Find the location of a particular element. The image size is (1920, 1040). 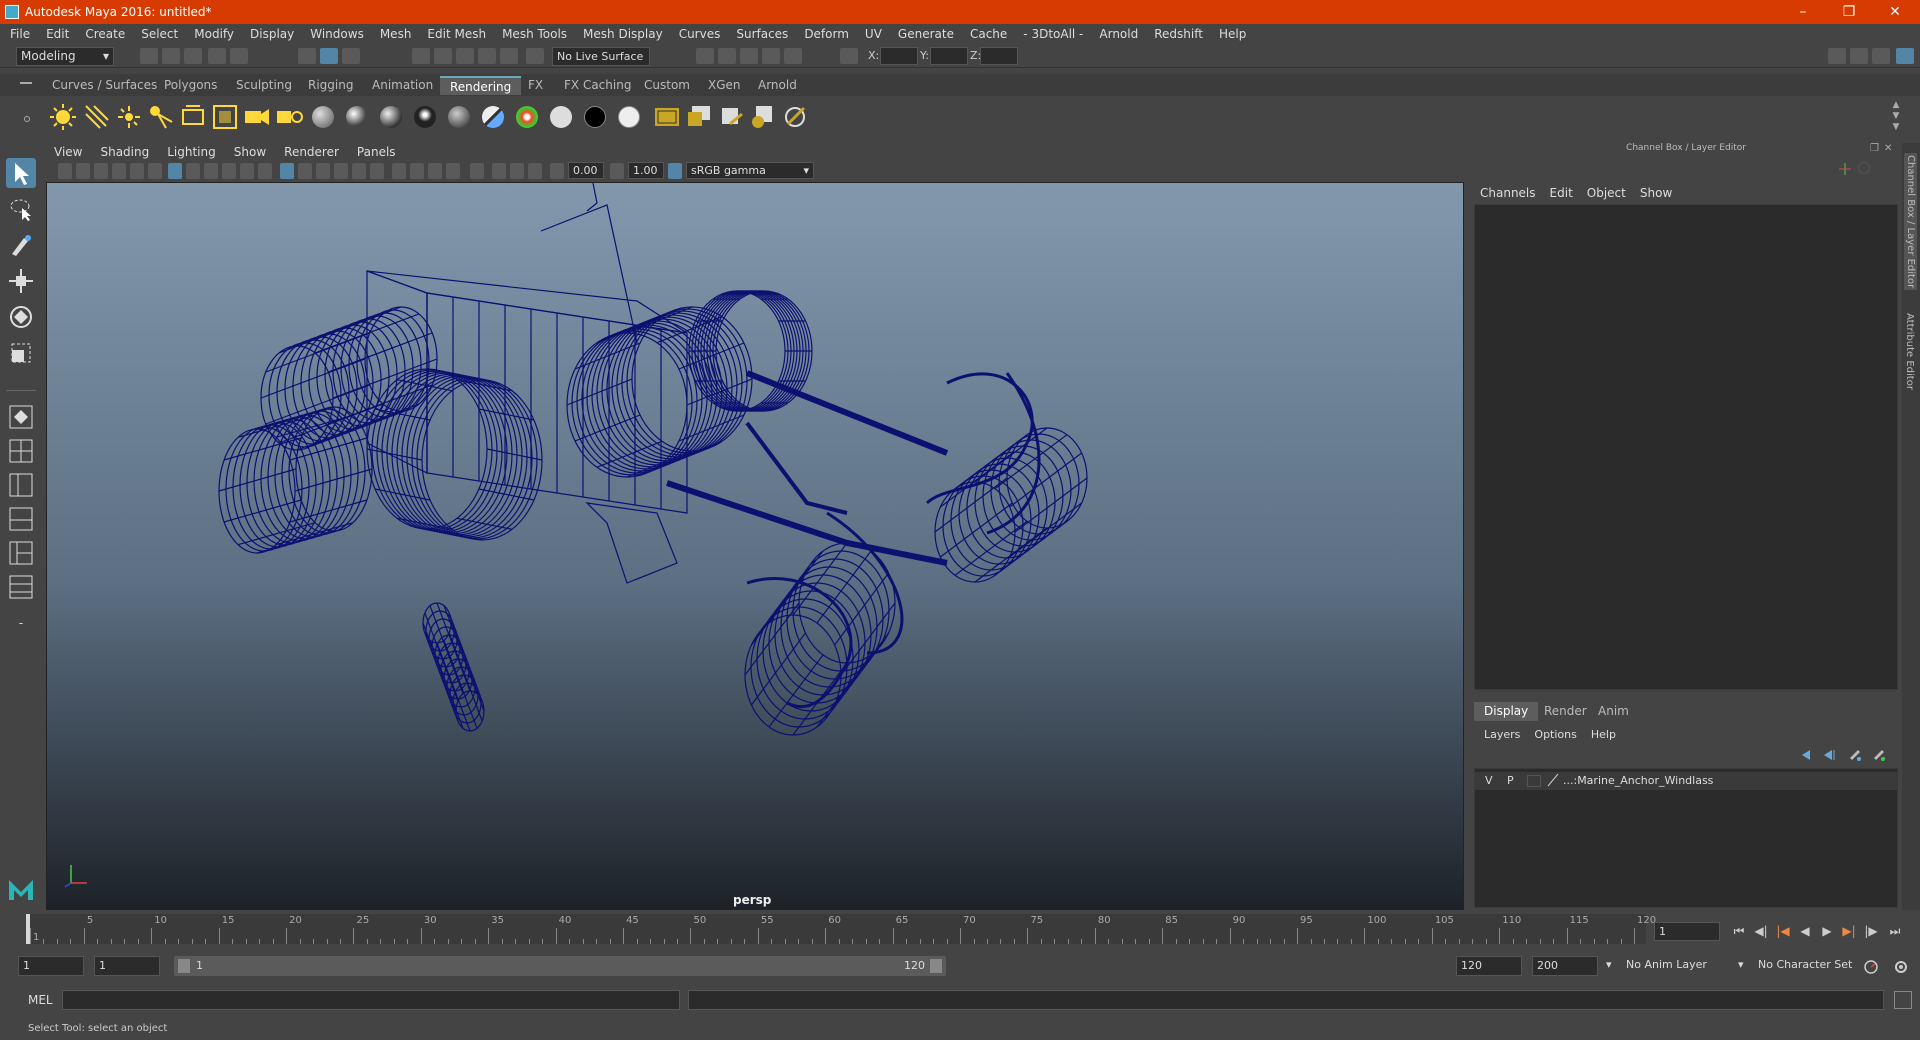

range-start-handle is located at coordinates (184, 966).